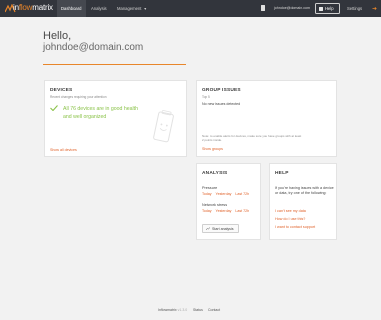  I want to click on pressure-period-links: Today Yesterday Last 72h, so click(227, 194).